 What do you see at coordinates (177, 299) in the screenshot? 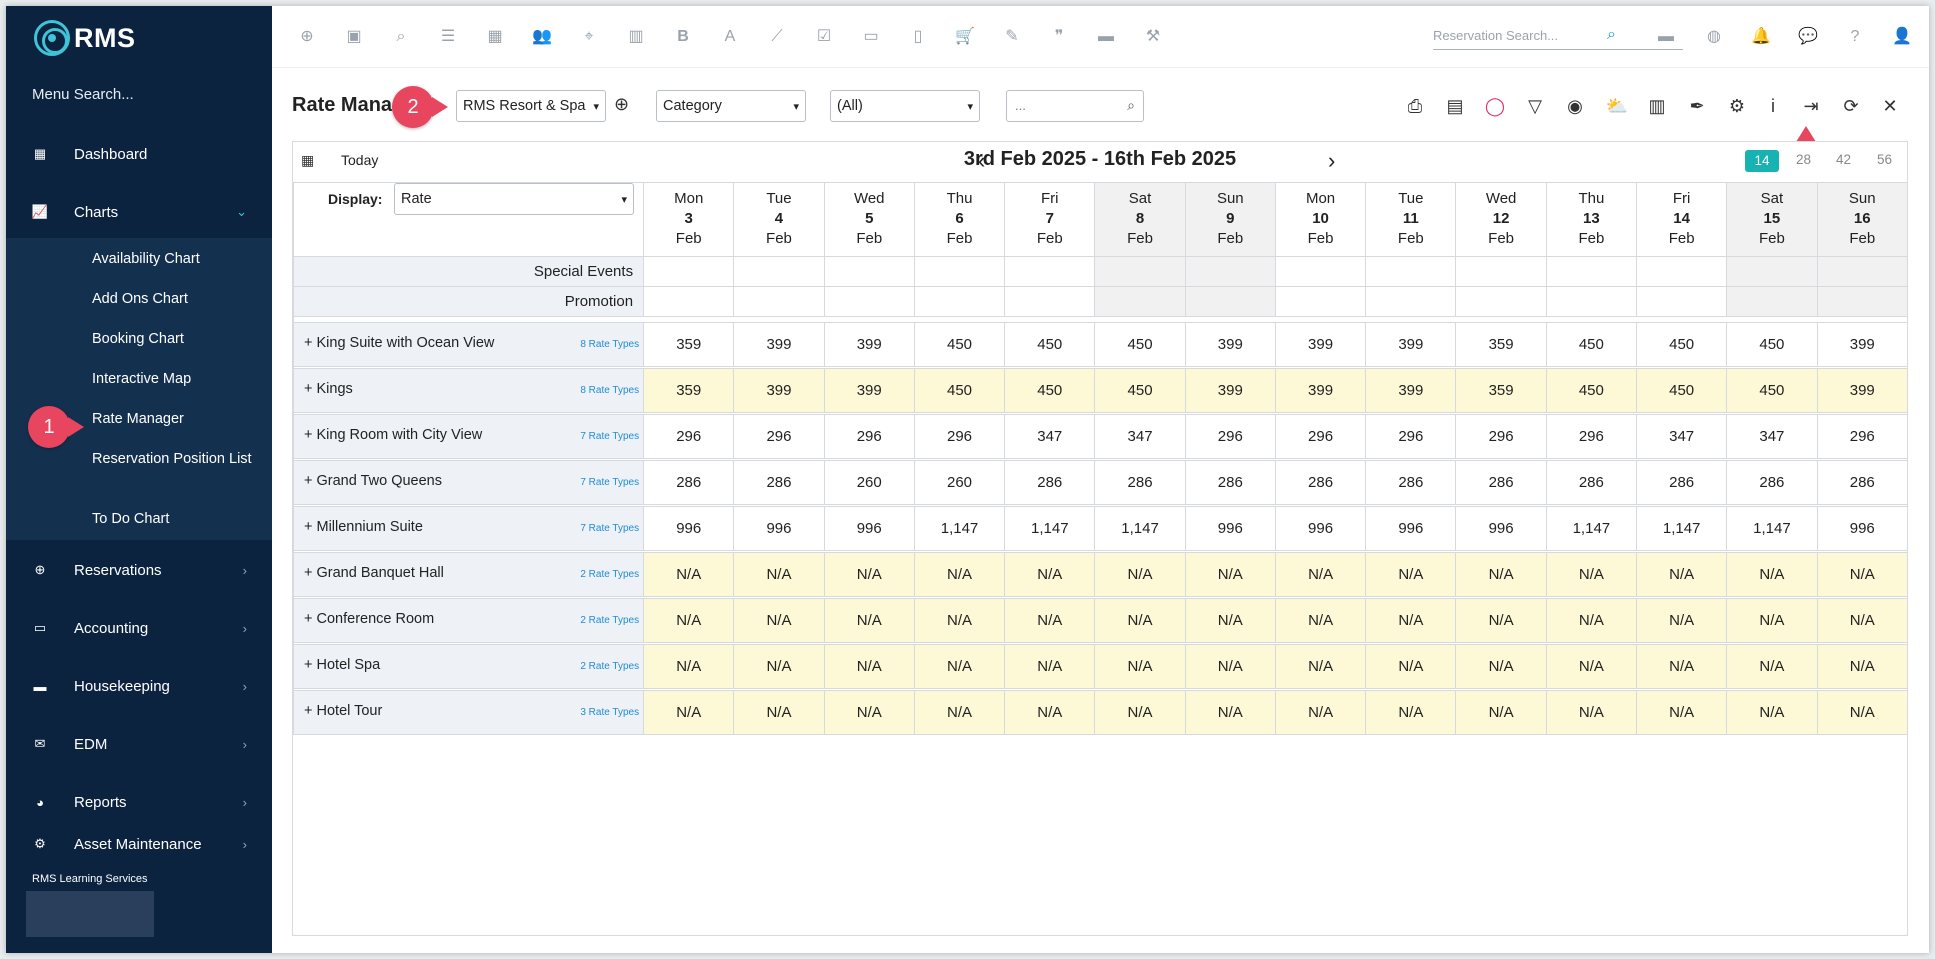
I see `submenu-add-ons-chart: Add Ons Chart` at bounding box center [177, 299].